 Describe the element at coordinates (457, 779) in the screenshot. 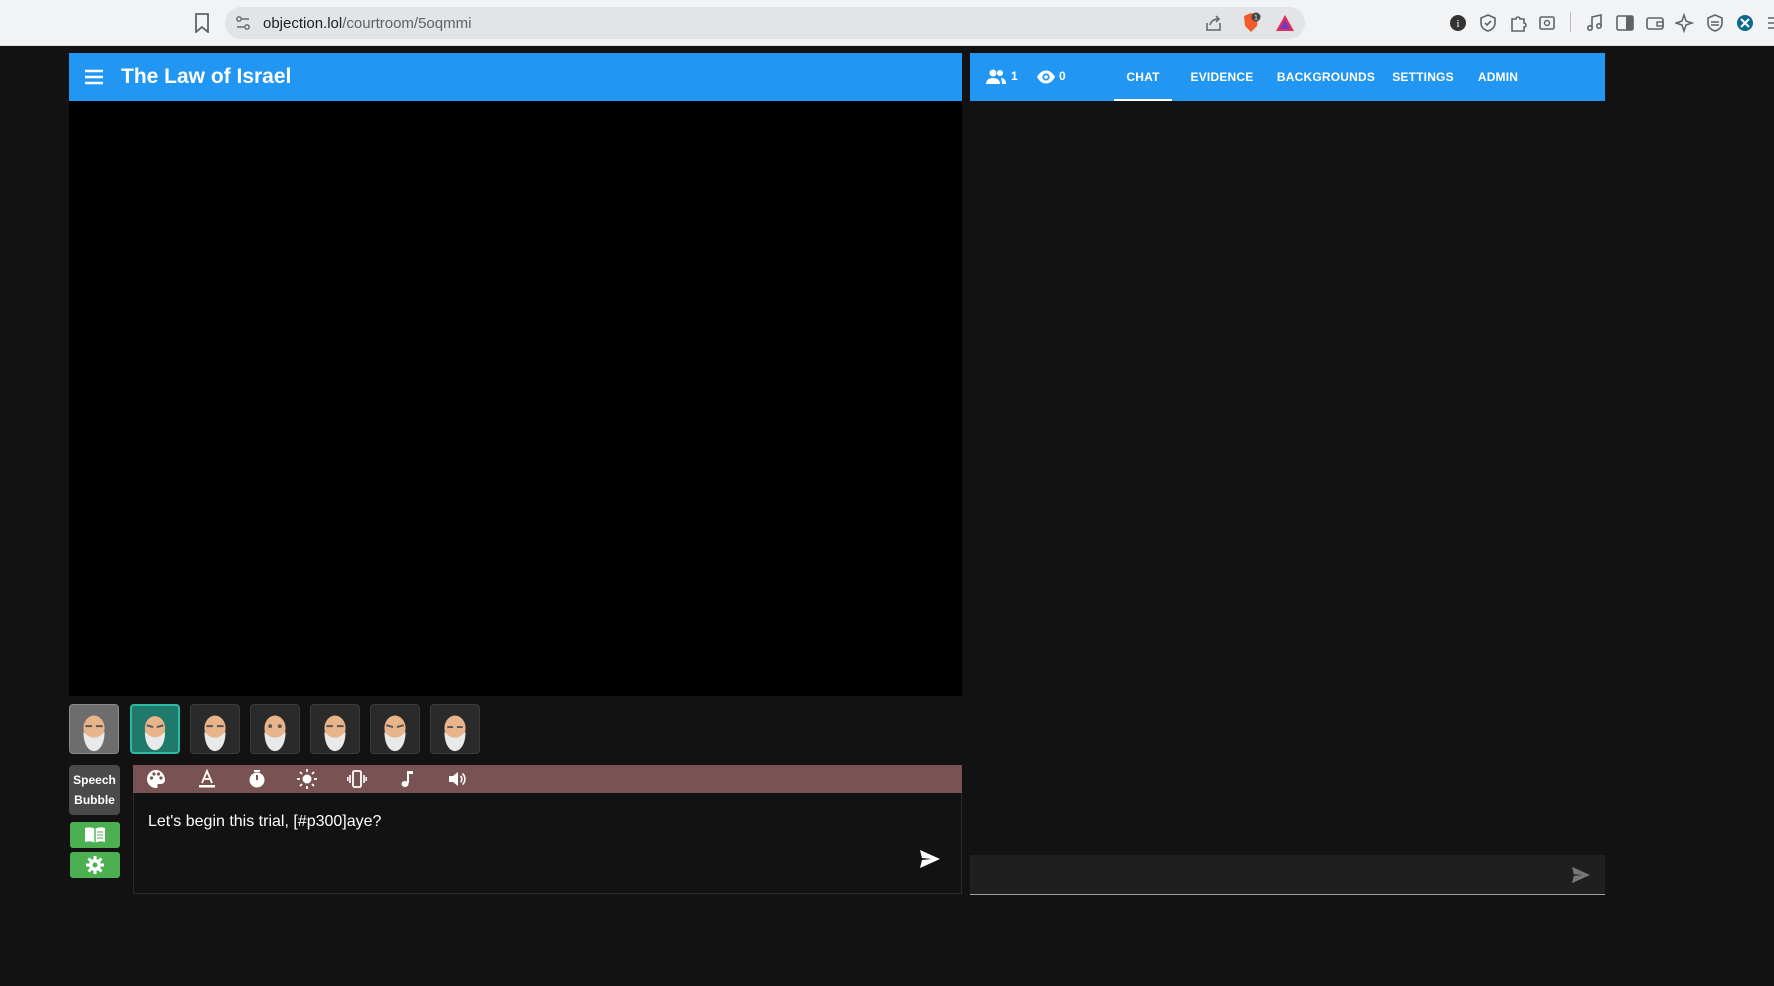

I see `volume-icon` at that location.